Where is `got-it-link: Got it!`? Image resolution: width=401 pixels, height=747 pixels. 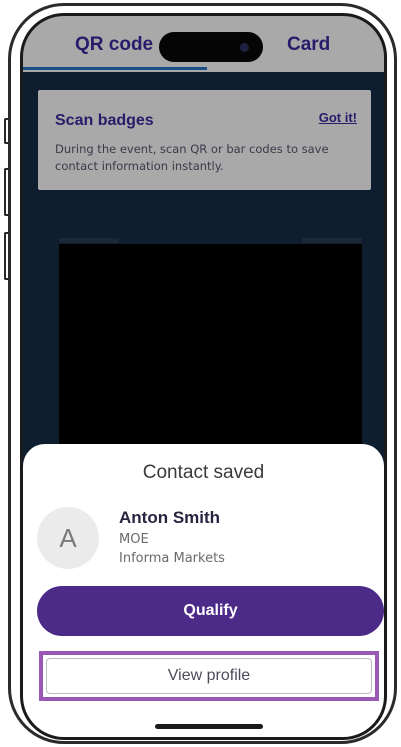 got-it-link: Got it! is located at coordinates (338, 117).